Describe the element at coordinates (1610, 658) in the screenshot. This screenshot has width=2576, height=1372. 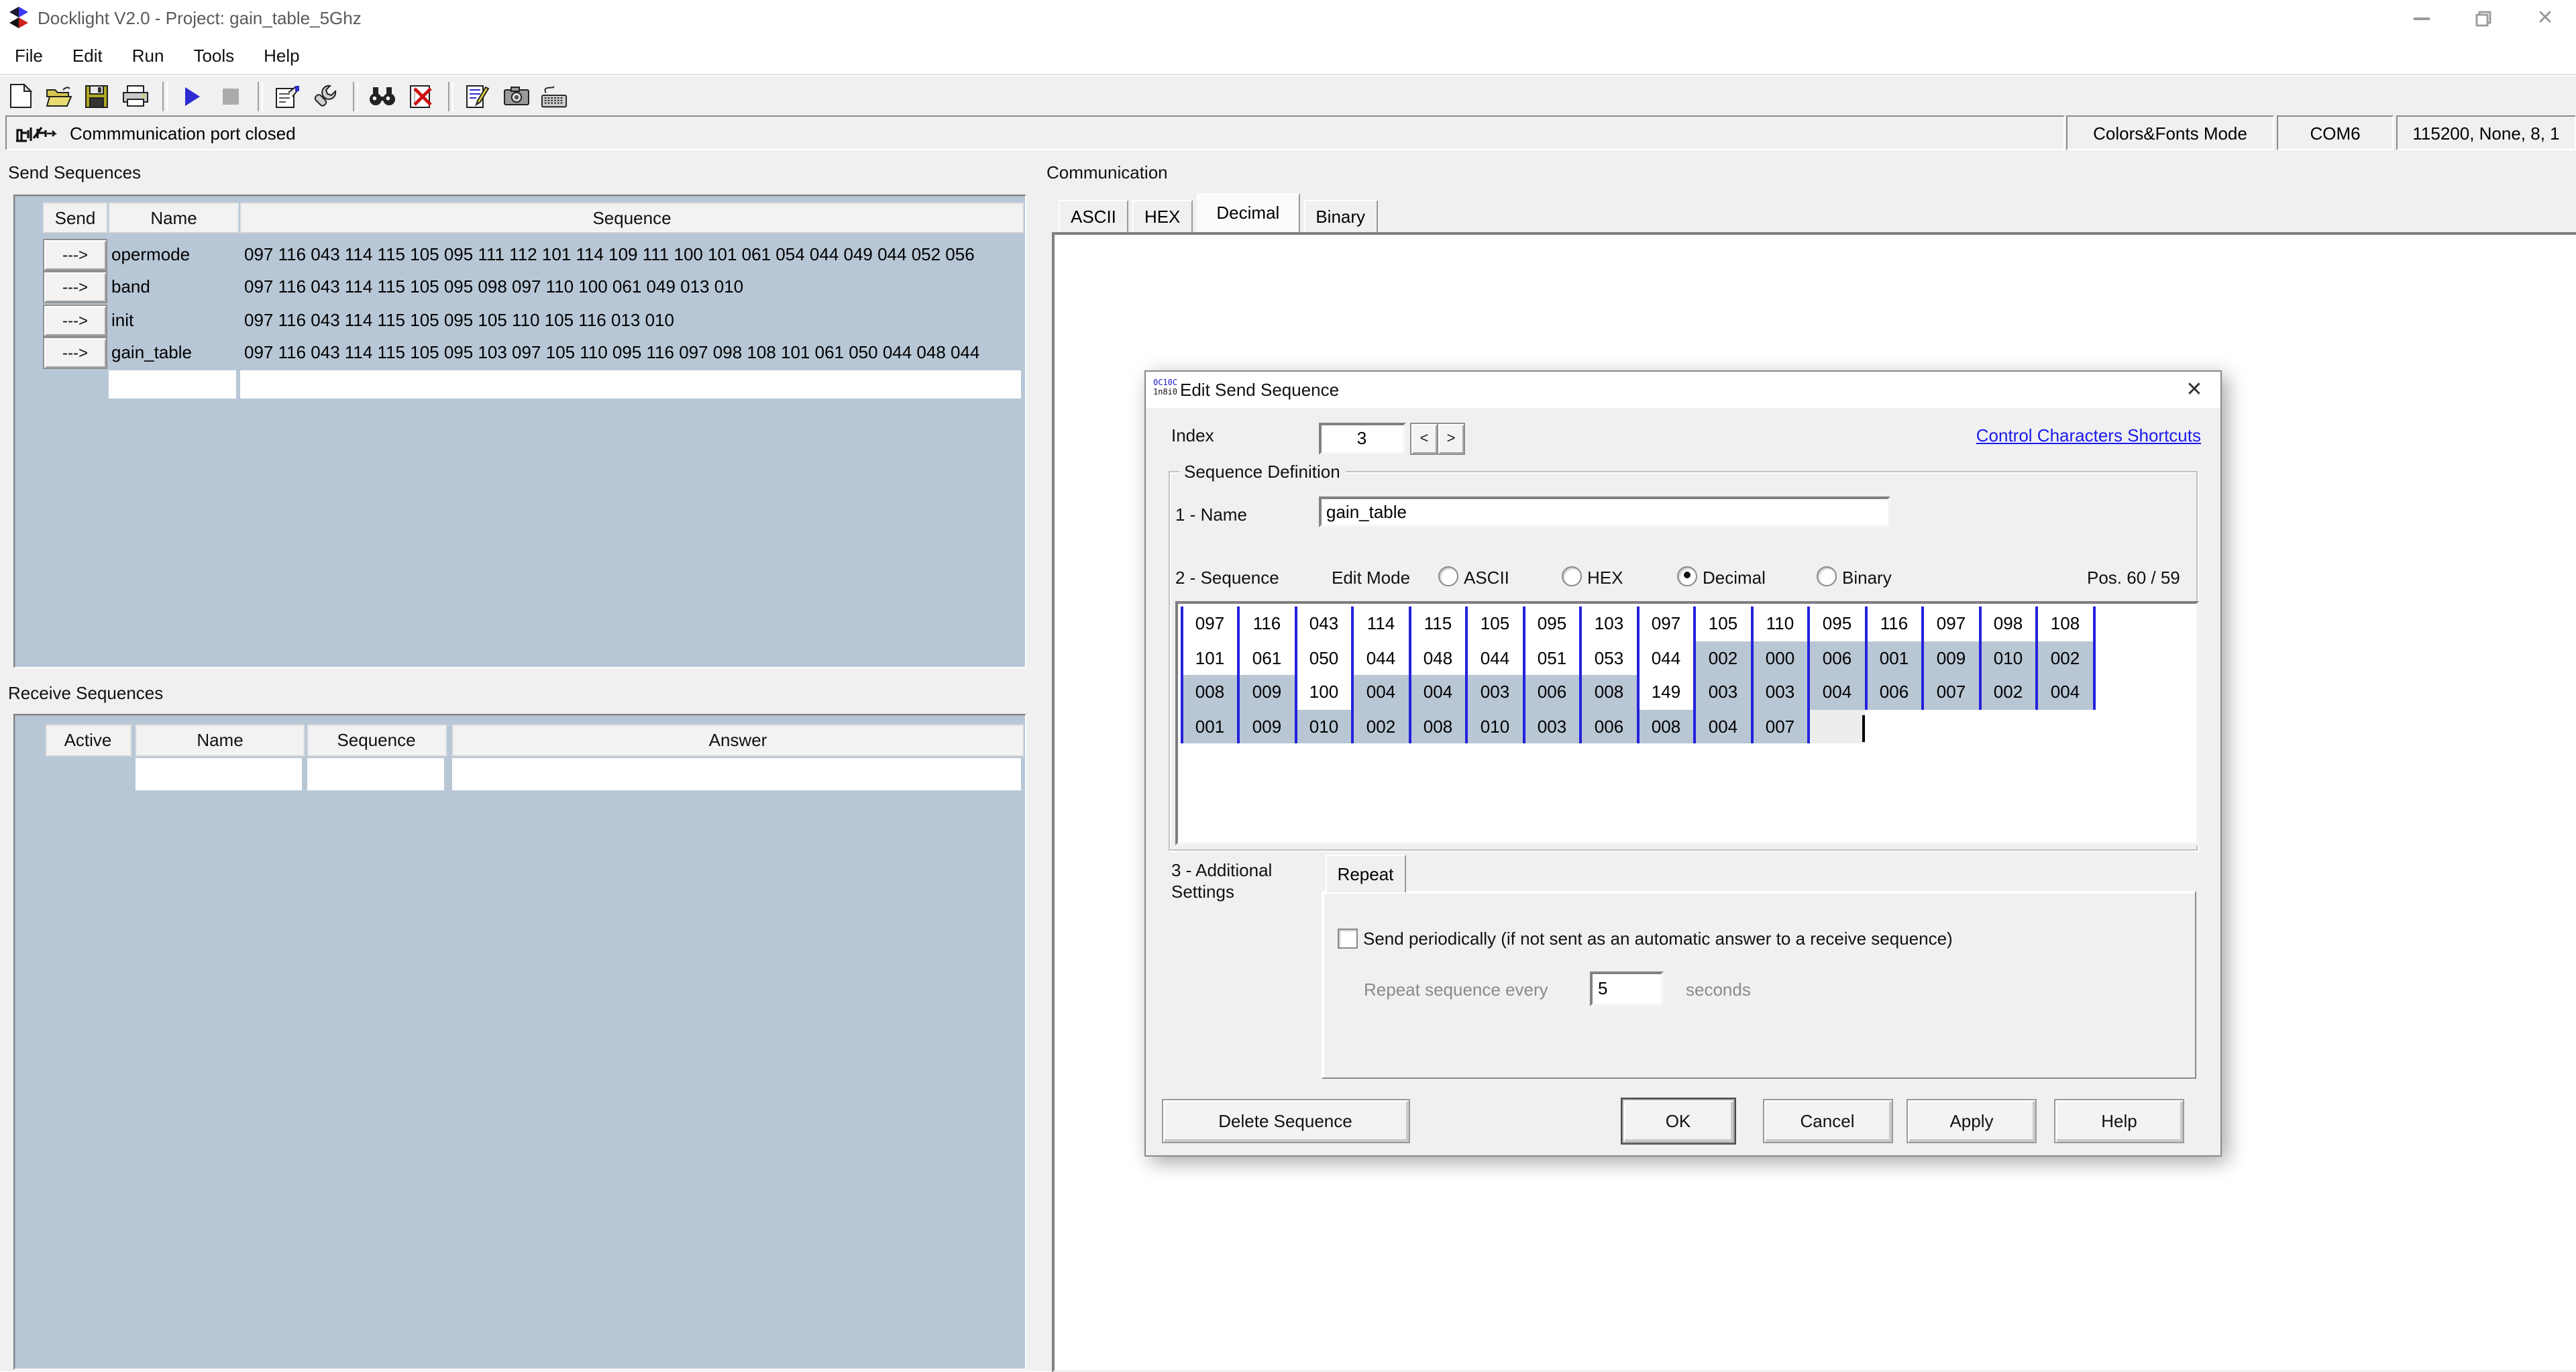
I see `sequence-byte-cell: 053` at that location.